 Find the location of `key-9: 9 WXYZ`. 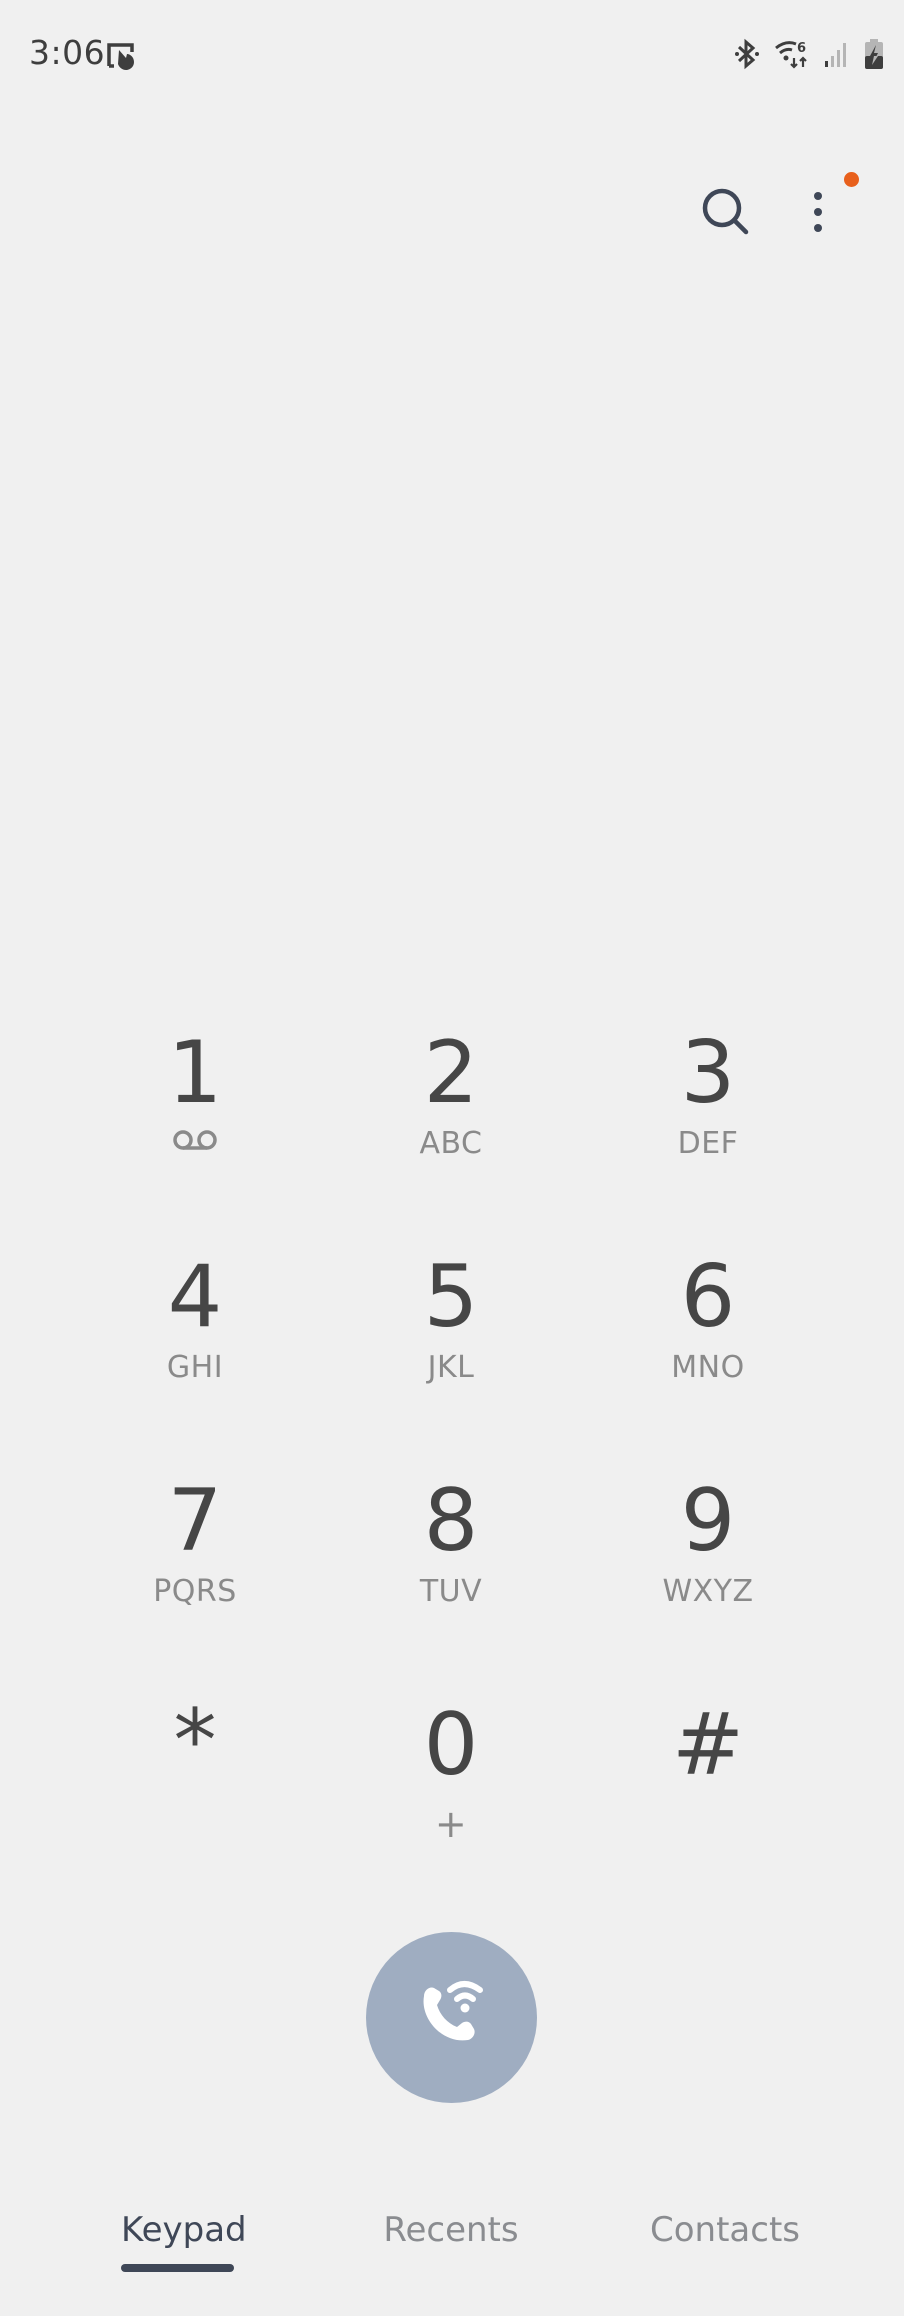

key-9: 9 WXYZ is located at coordinates (708, 1573).